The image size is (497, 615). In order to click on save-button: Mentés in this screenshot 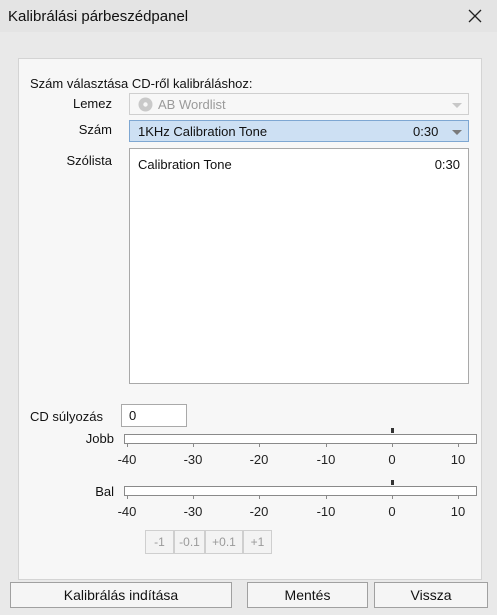, I will do `click(307, 595)`.